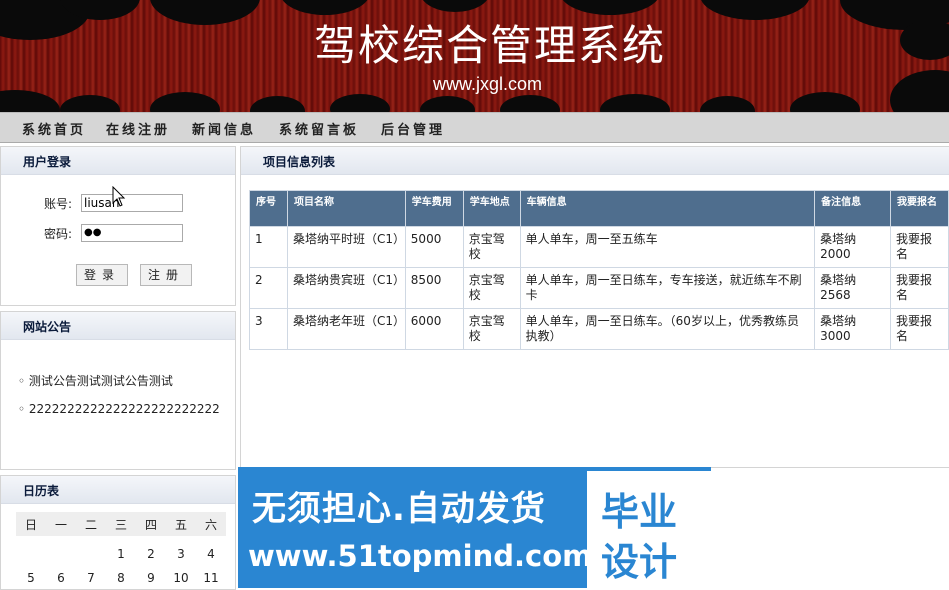 The image size is (949, 590). I want to click on cell-name: 桑塔纳平时班（C1）, so click(346, 247).